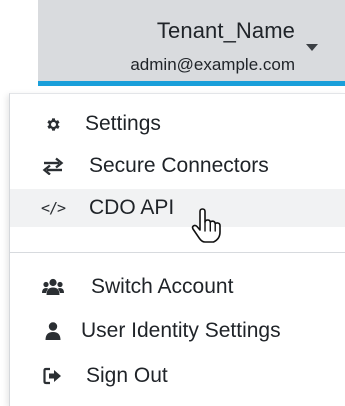 Image resolution: width=345 pixels, height=406 pixels. I want to click on hand-pointer-cursor-icon, so click(206, 225).